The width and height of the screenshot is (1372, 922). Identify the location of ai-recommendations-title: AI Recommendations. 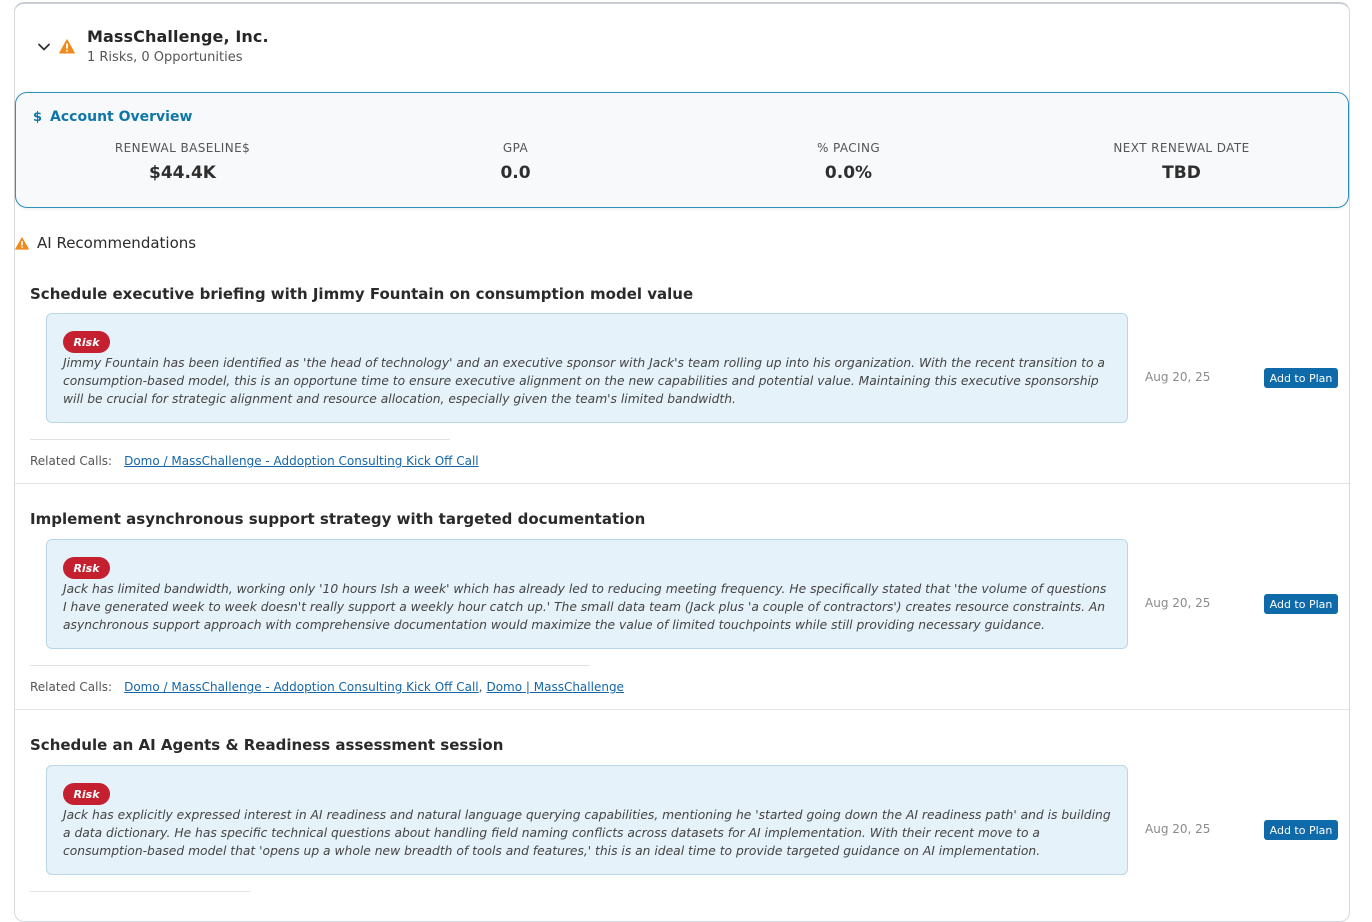
(117, 243).